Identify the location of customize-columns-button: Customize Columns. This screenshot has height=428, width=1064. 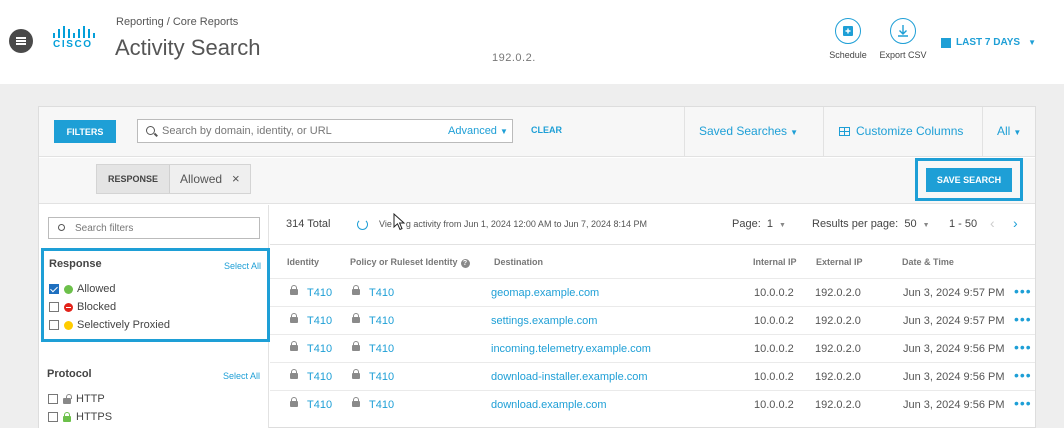
(901, 131).